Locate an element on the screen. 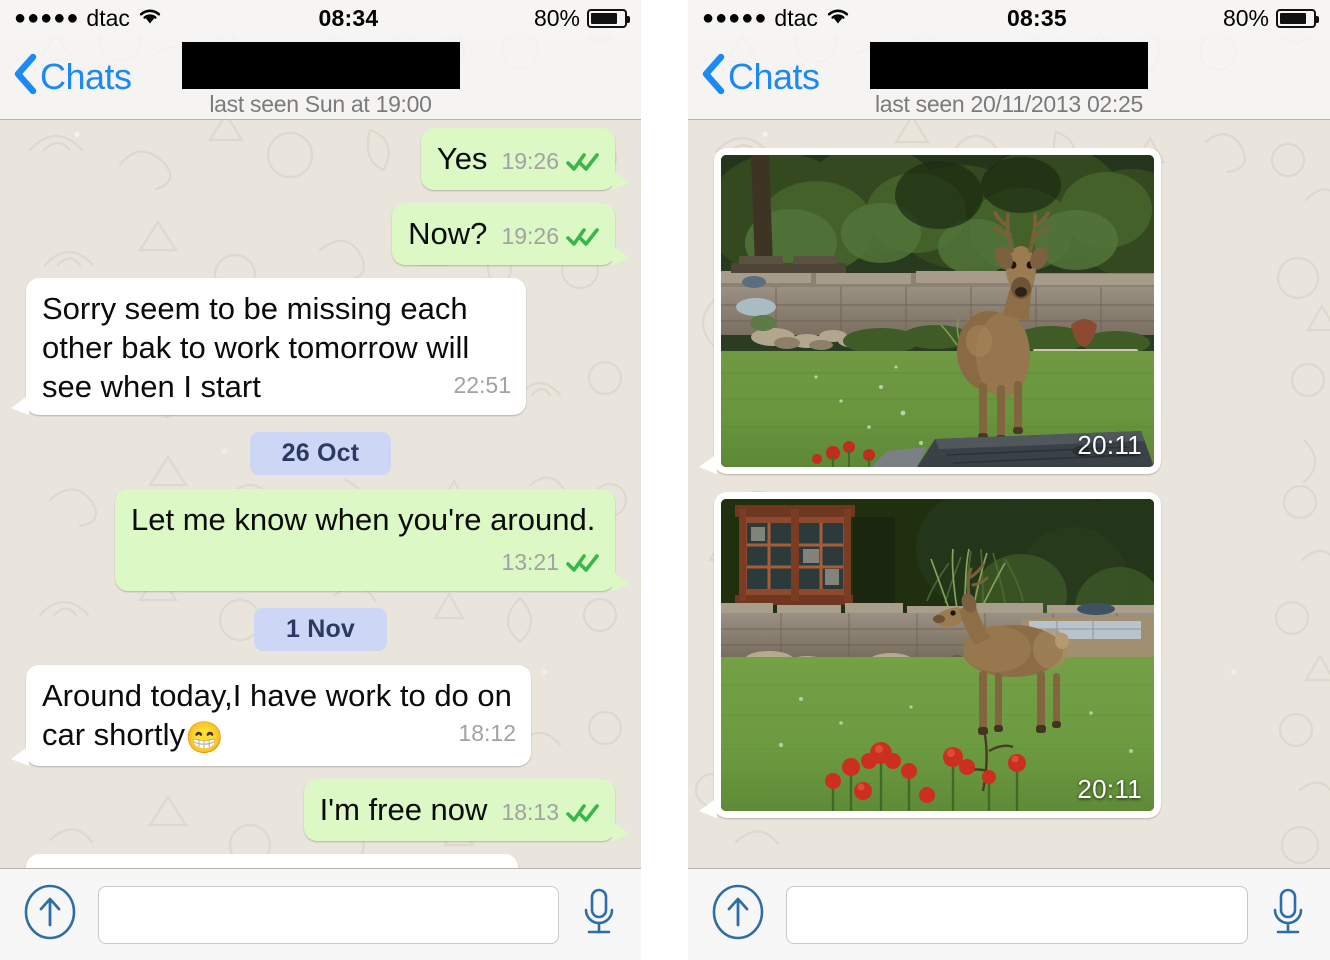 Image resolution: width=1330 pixels, height=960 pixels. status-bar-clock: 08:35 is located at coordinates (1037, 17).